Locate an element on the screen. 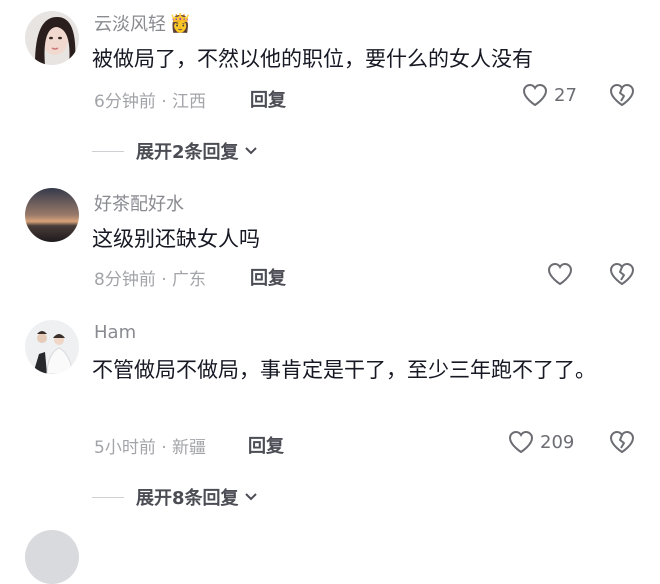  username: 云淡风轻 👸 is located at coordinates (142, 23).